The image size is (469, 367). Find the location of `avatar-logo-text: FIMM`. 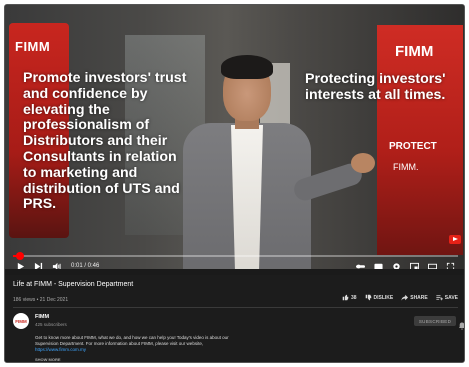

avatar-logo-text: FIMM is located at coordinates (21, 321).